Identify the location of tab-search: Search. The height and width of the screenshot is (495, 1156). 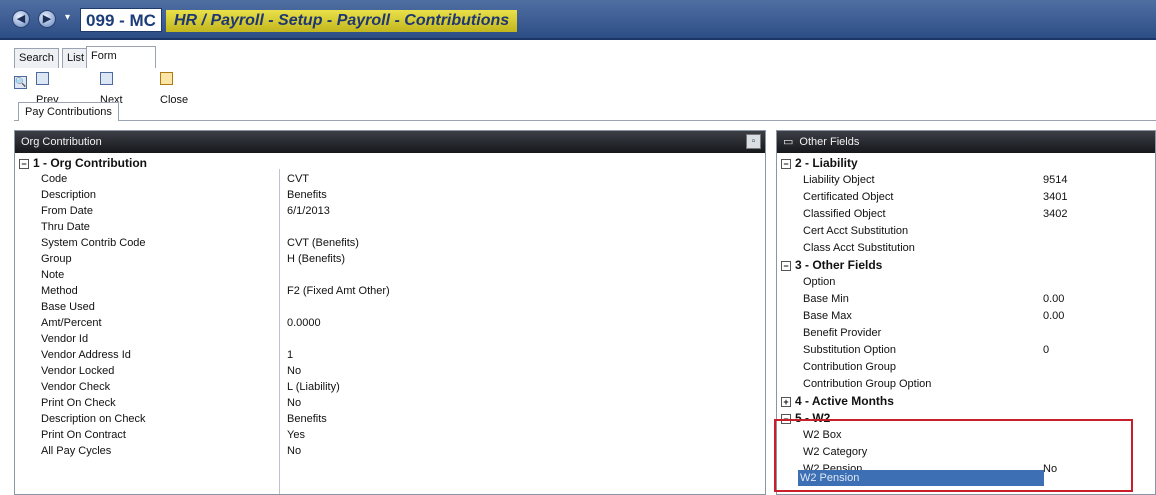
(36, 58).